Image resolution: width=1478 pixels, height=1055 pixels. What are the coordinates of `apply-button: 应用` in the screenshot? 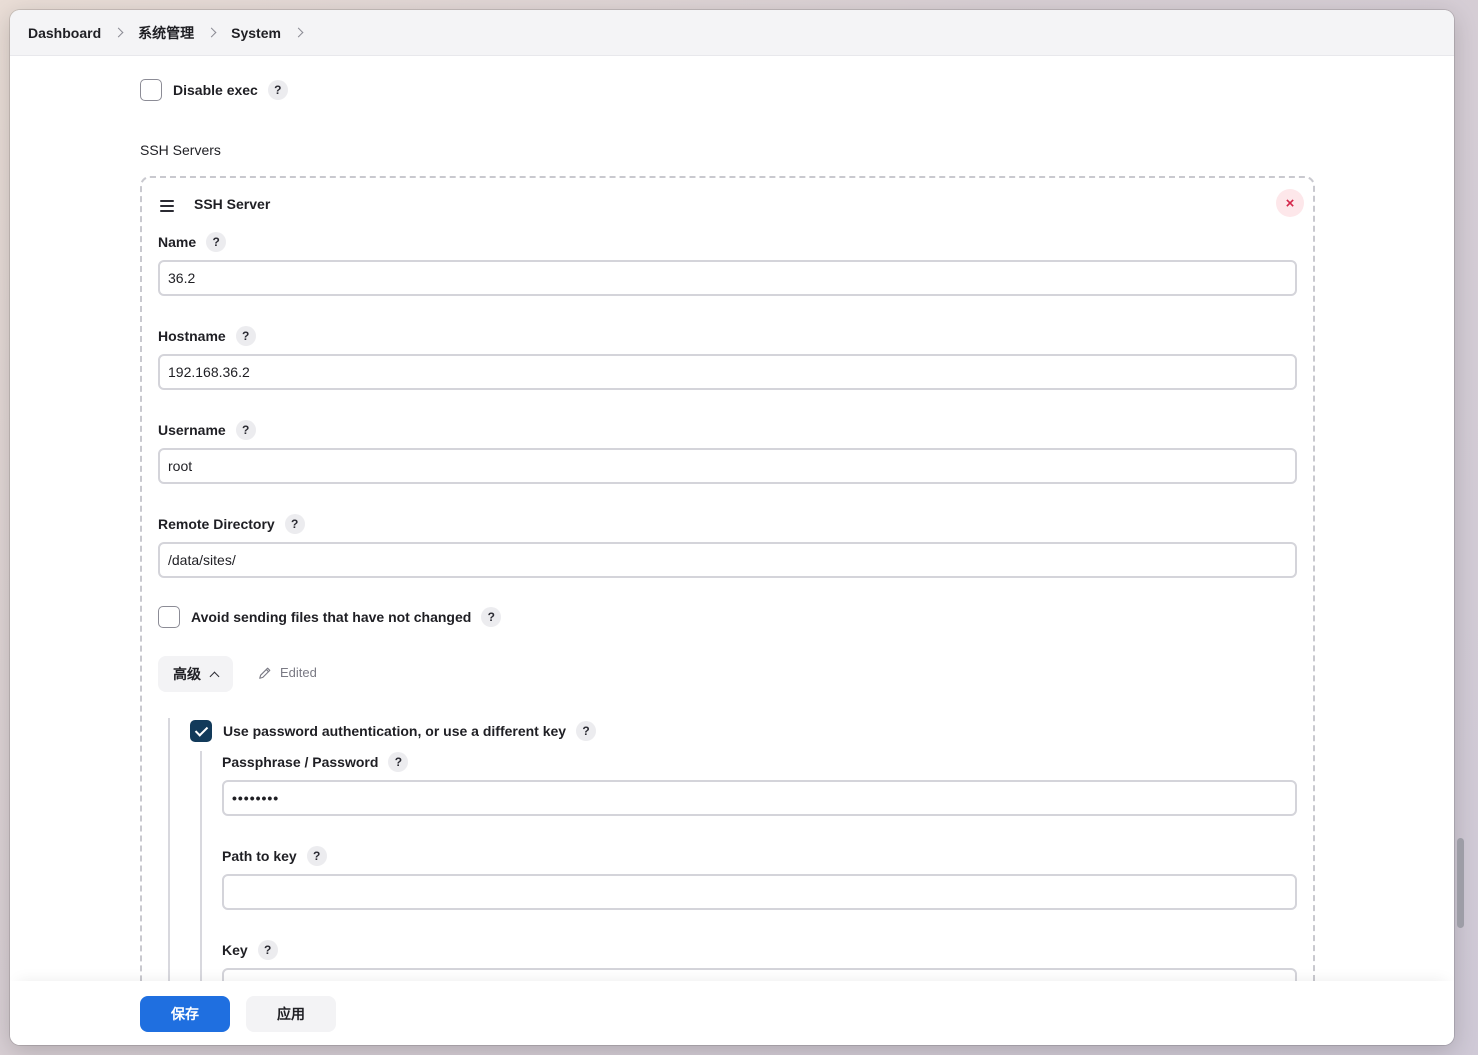 It's located at (291, 1014).